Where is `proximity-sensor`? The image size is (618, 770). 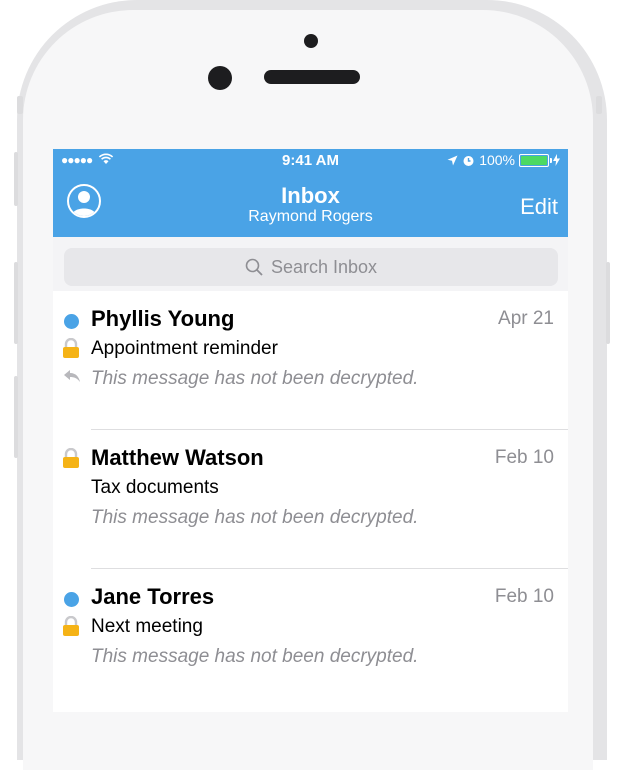
proximity-sensor is located at coordinates (220, 78).